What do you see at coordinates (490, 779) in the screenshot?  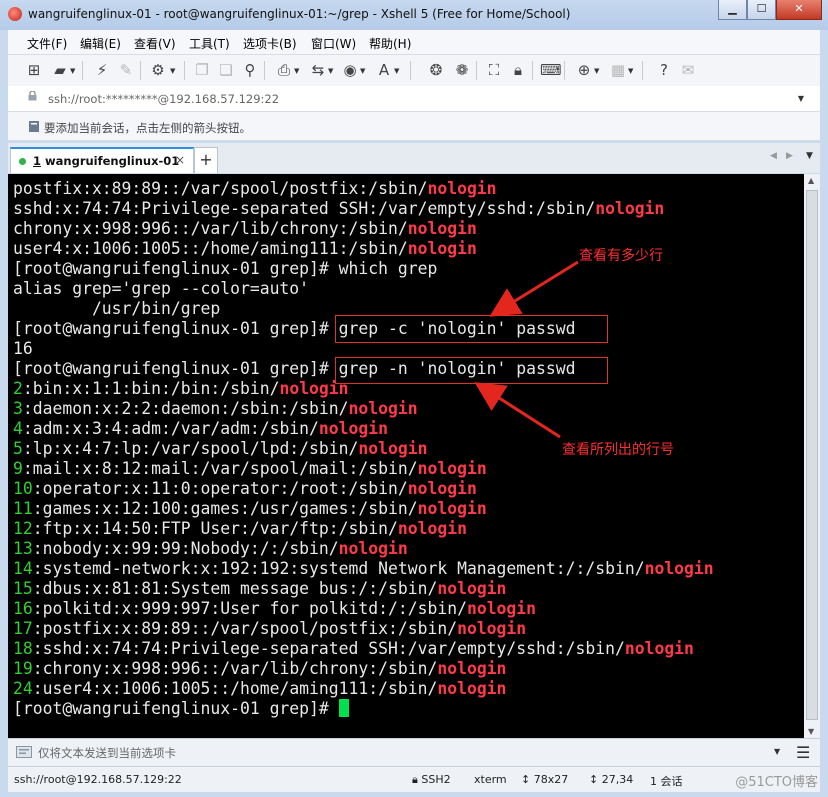 I see `status-terminal-type: xterm` at bounding box center [490, 779].